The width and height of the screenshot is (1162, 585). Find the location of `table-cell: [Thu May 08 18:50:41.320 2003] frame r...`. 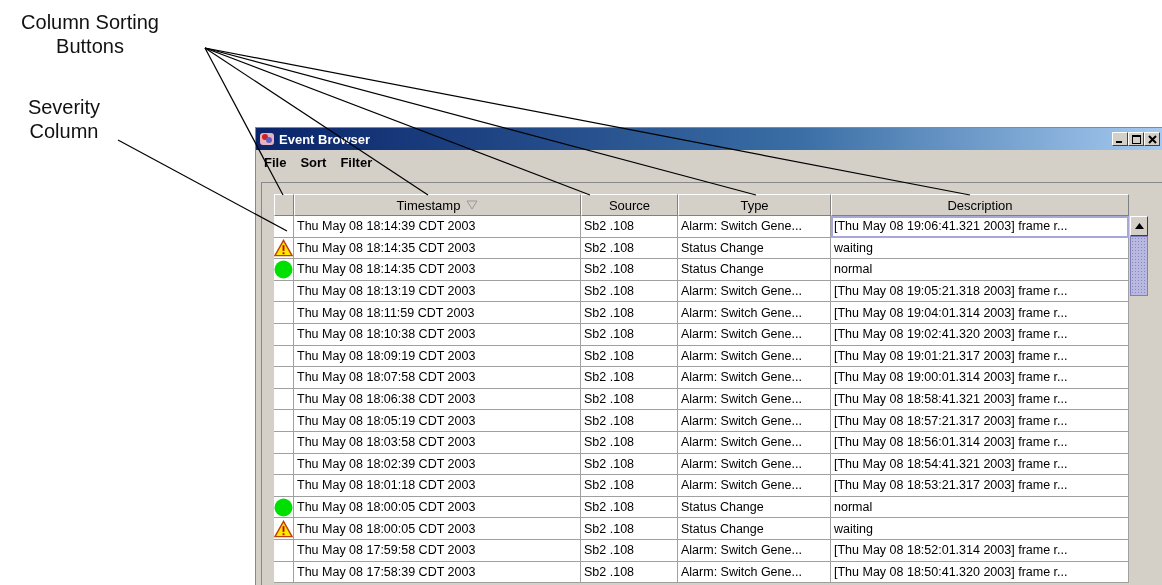

table-cell: [Thu May 08 18:50:41.320 2003] frame r... is located at coordinates (980, 572).